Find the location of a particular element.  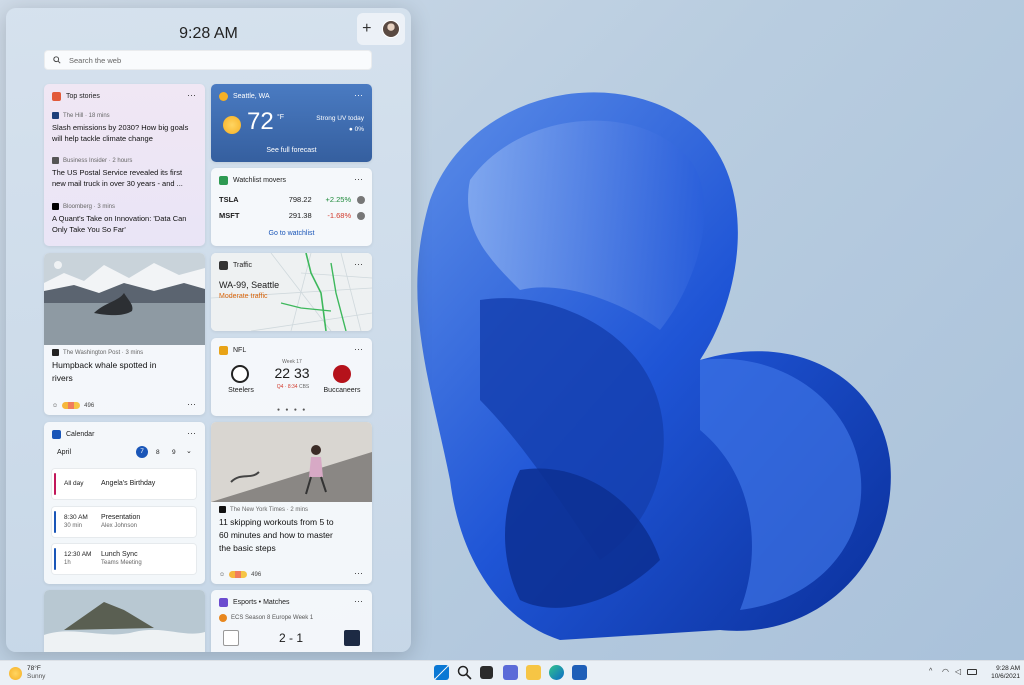

weather-temperature: 72 is located at coordinates (260, 121).